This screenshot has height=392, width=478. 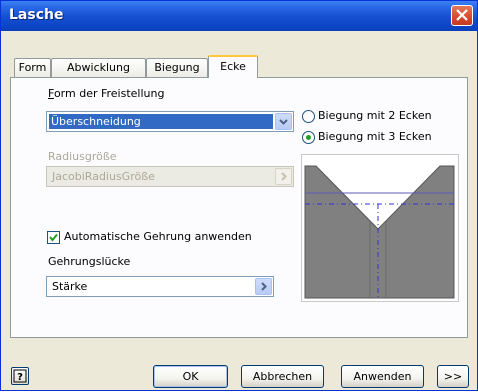 I want to click on relief-shape-select: Überschneidung, so click(x=170, y=121).